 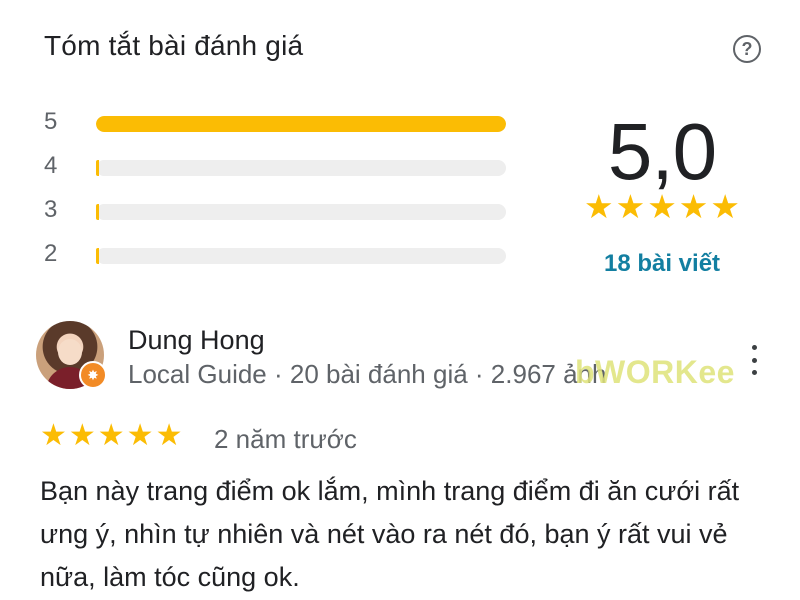 I want to click on local-guide-badge-icon: ✸, so click(x=93, y=375).